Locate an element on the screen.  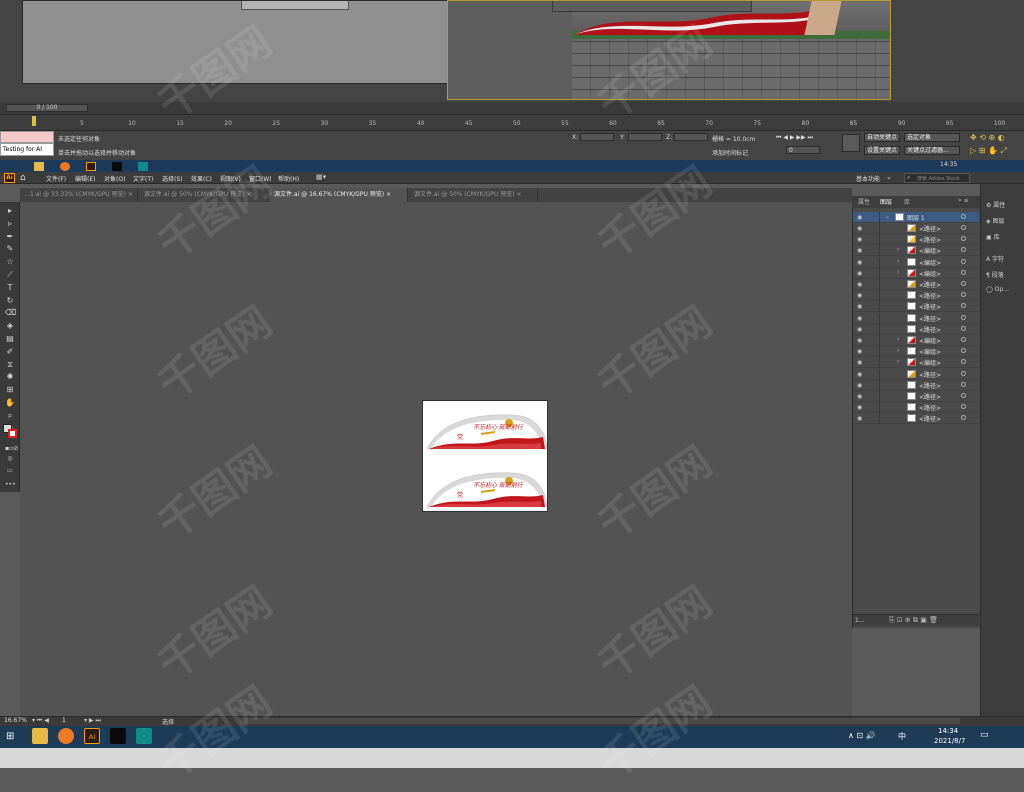
chevron-down-icon: ⌄ is located at coordinates (889, 177).